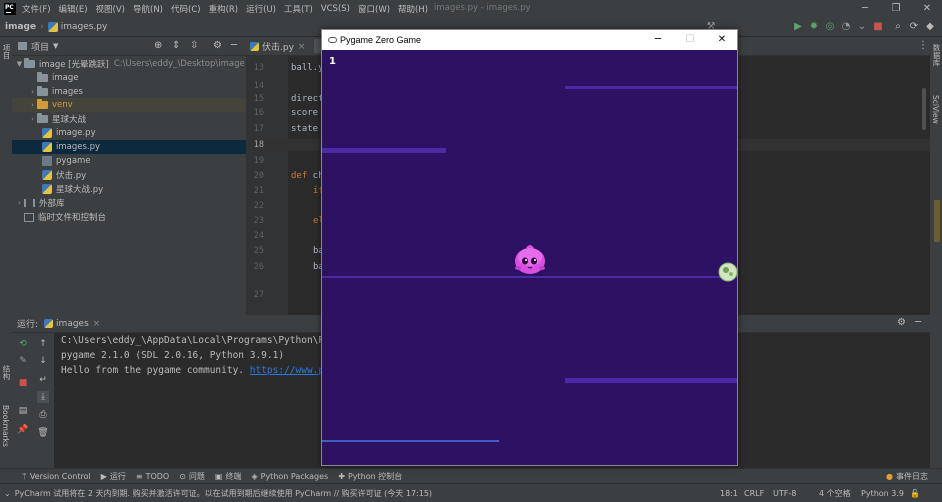  Describe the element at coordinates (20, 27) in the screenshot. I see `breadcrumb-project: image` at that location.